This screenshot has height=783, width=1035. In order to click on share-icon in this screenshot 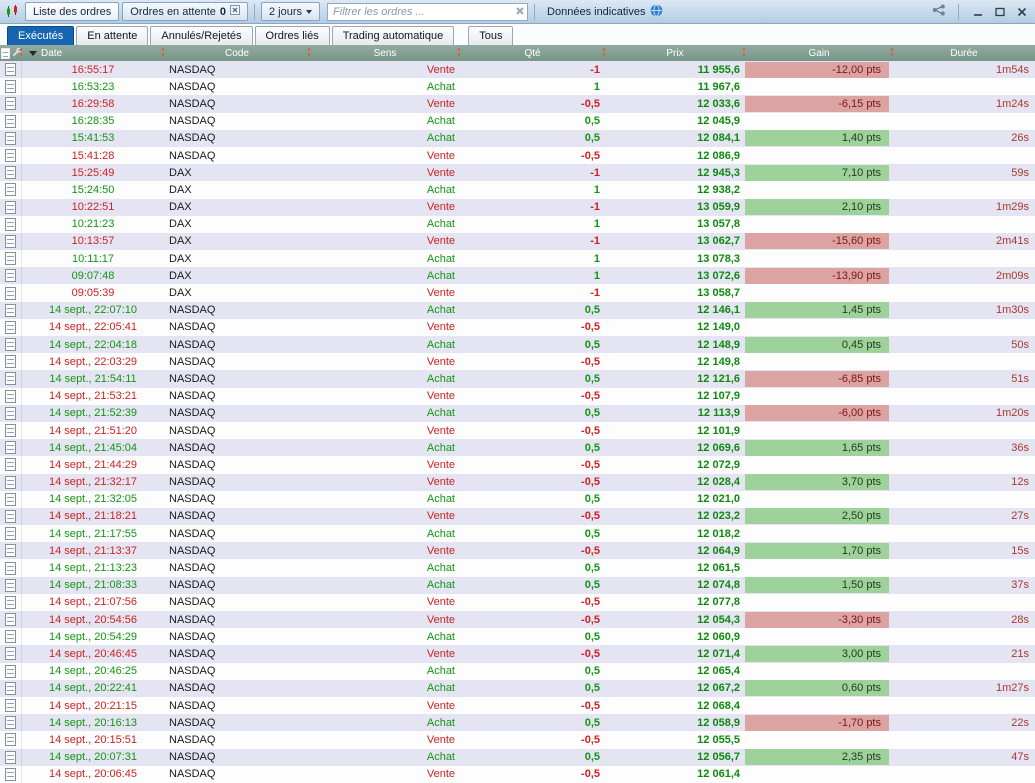, I will do `click(939, 12)`.